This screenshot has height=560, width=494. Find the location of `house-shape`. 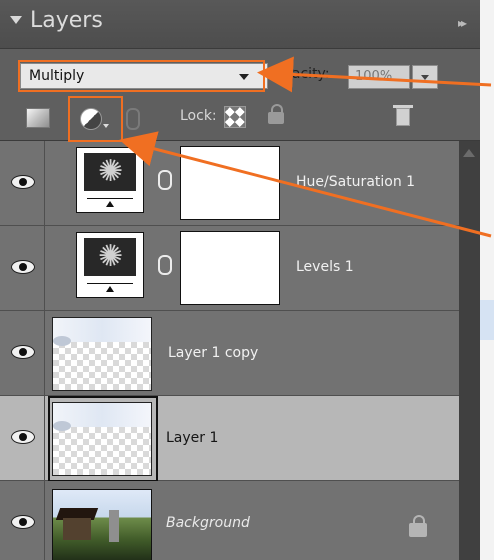

house-shape is located at coordinates (77, 529).